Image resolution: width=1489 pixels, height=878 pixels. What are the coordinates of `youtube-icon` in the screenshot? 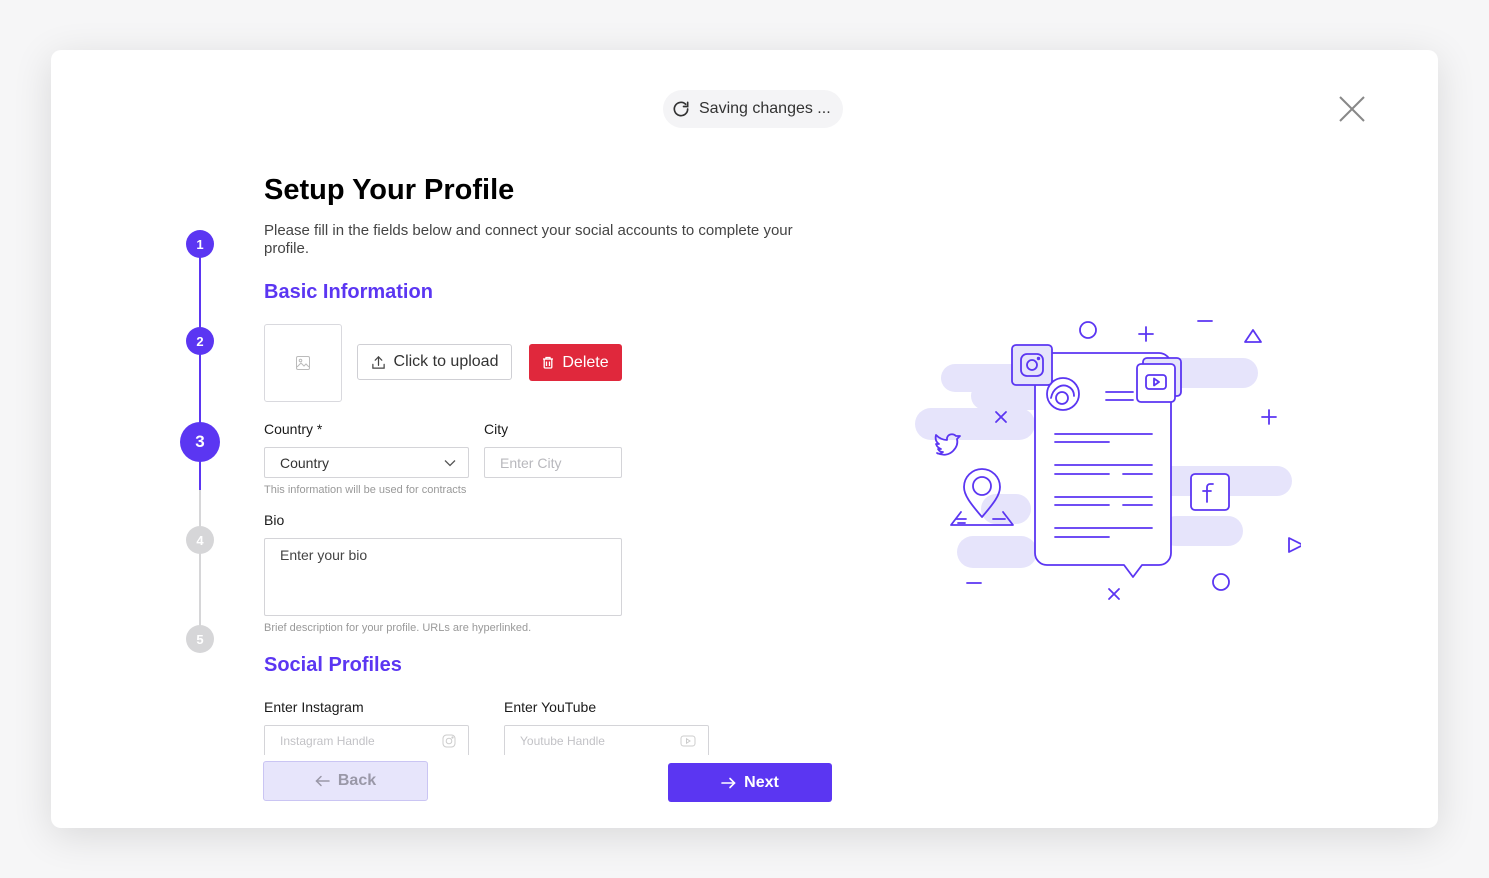 It's located at (688, 741).